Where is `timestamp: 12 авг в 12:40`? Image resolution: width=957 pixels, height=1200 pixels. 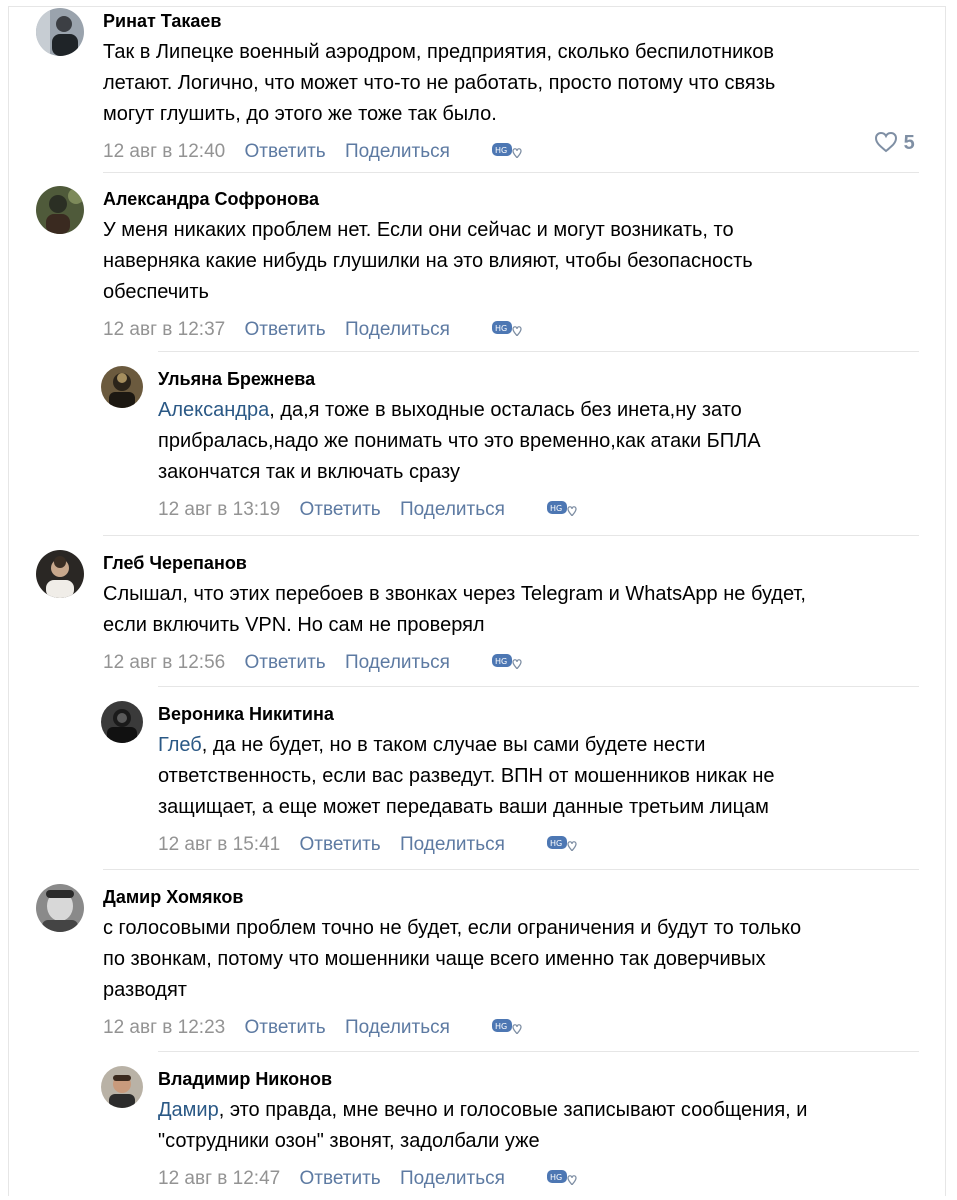
timestamp: 12 авг в 12:40 is located at coordinates (164, 152).